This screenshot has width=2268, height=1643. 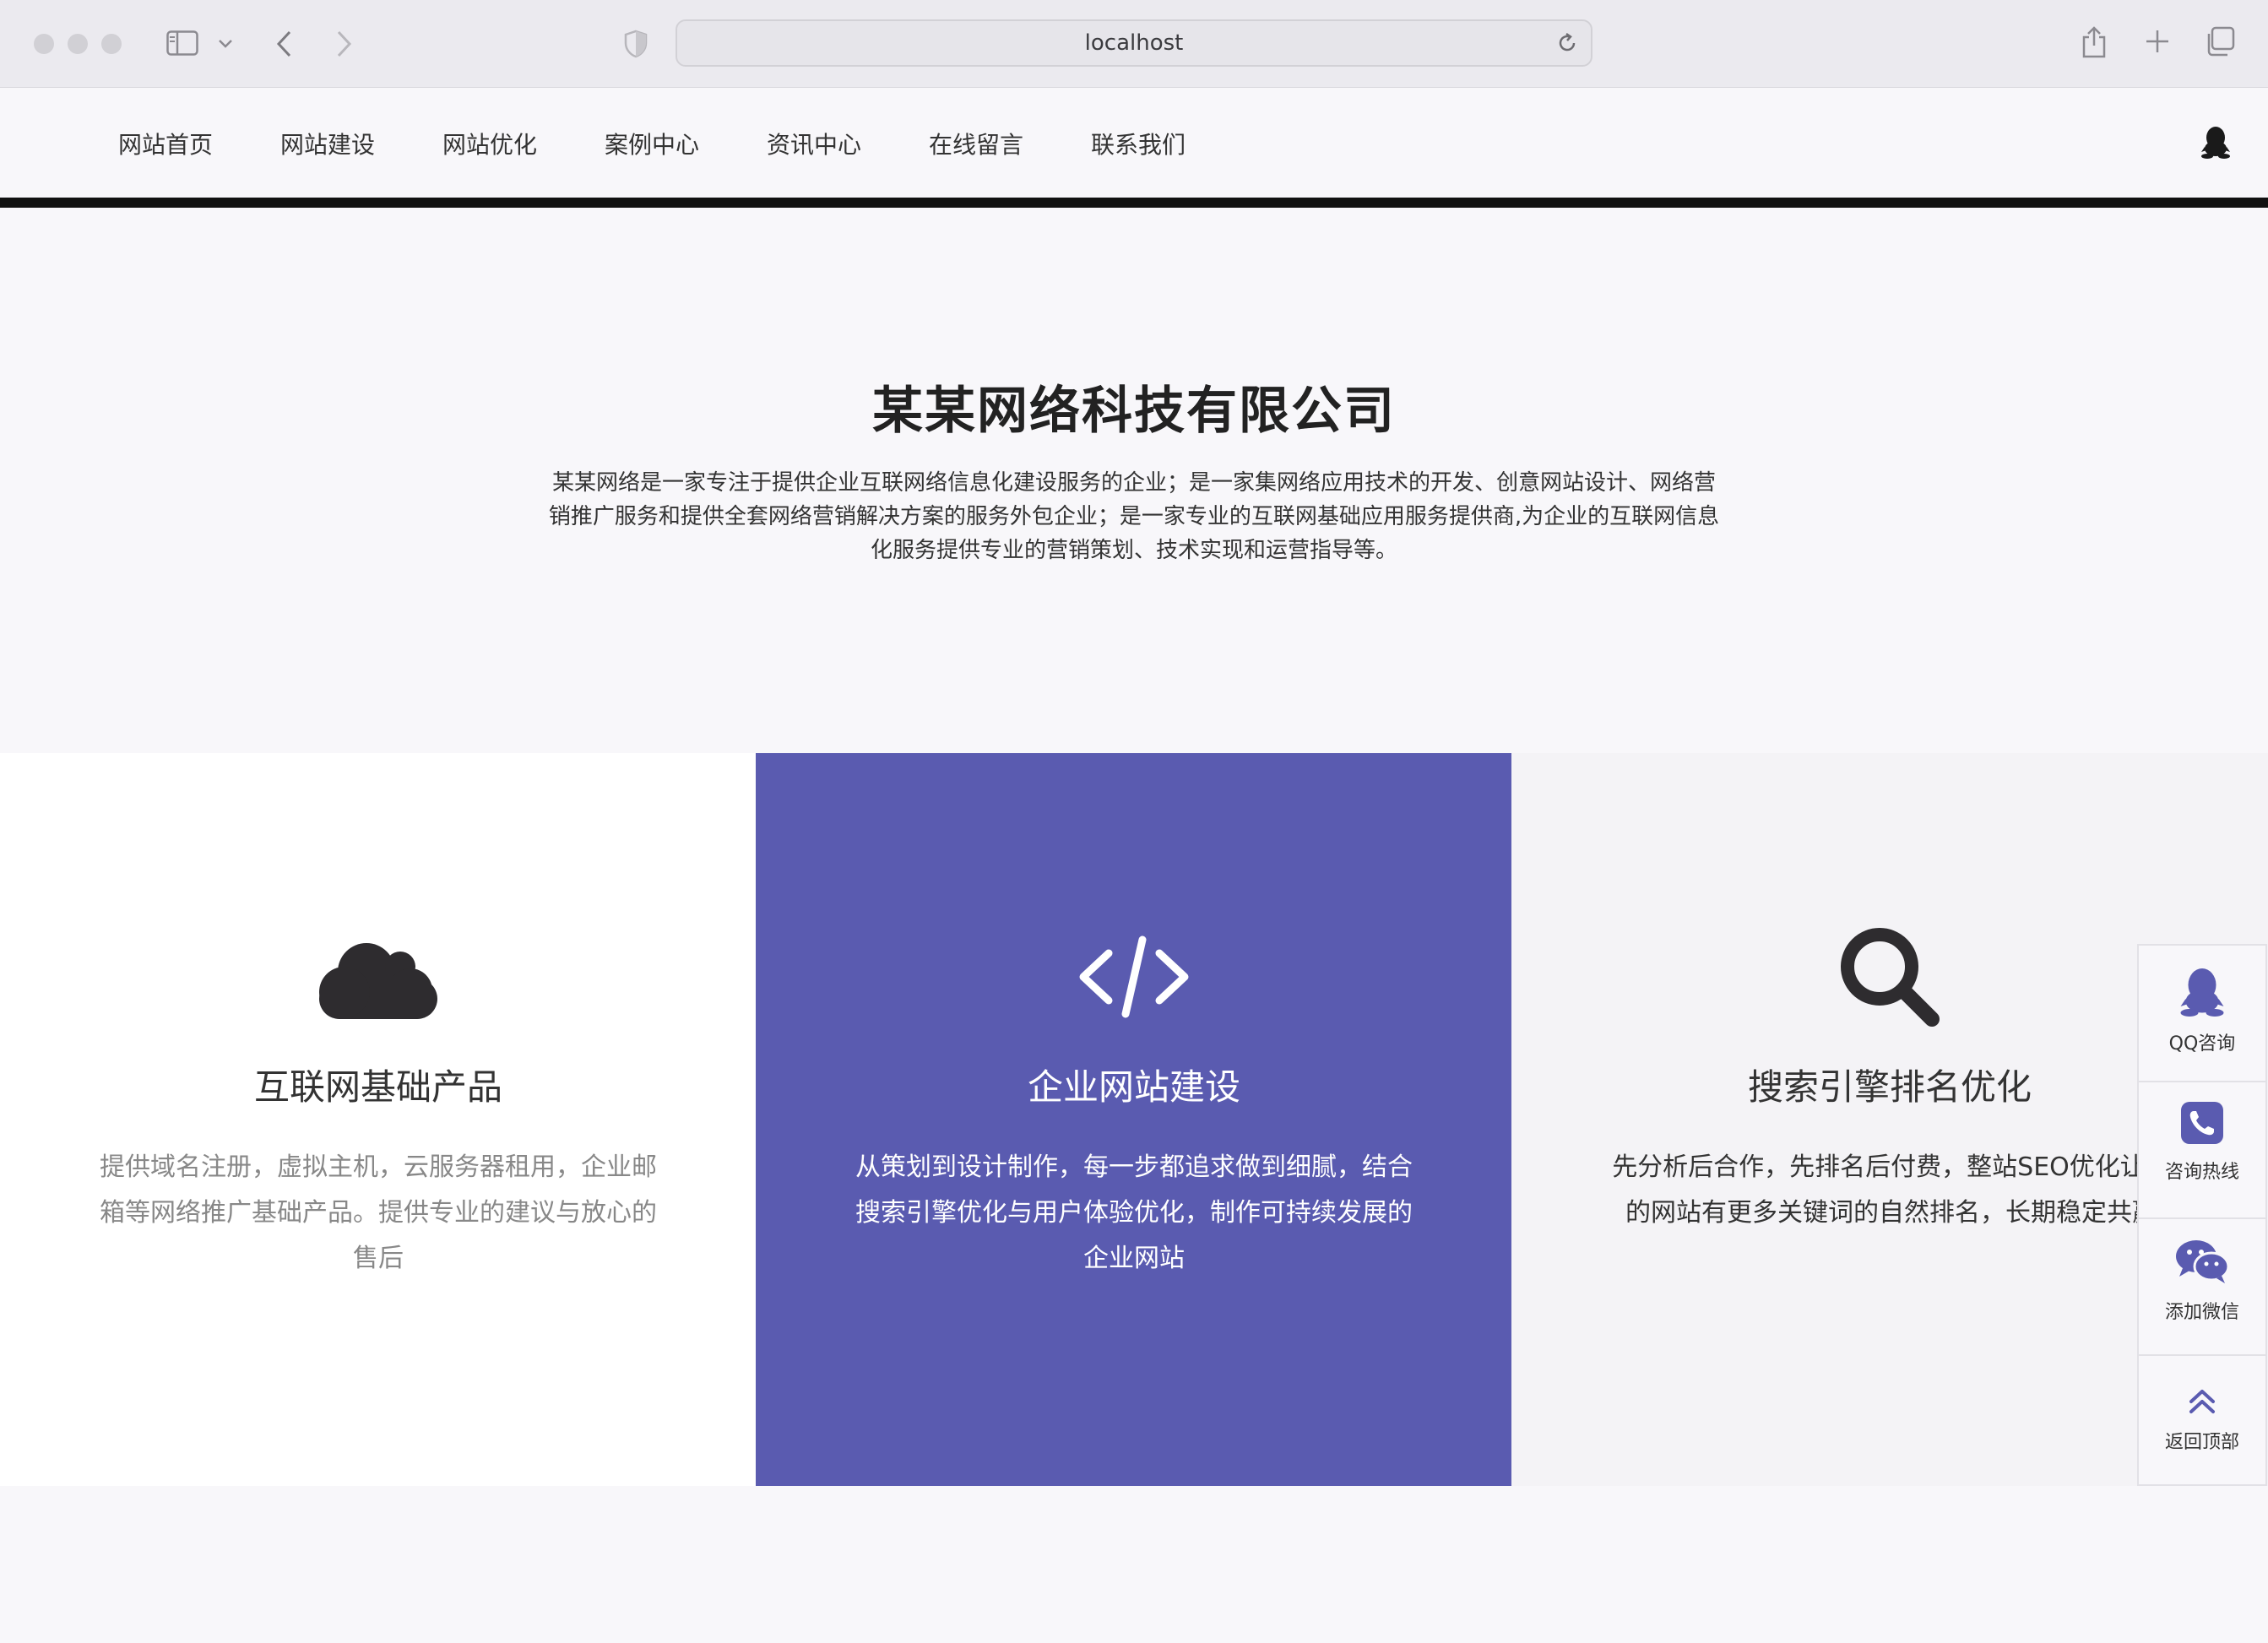 I want to click on zoom-window-button, so click(x=111, y=44).